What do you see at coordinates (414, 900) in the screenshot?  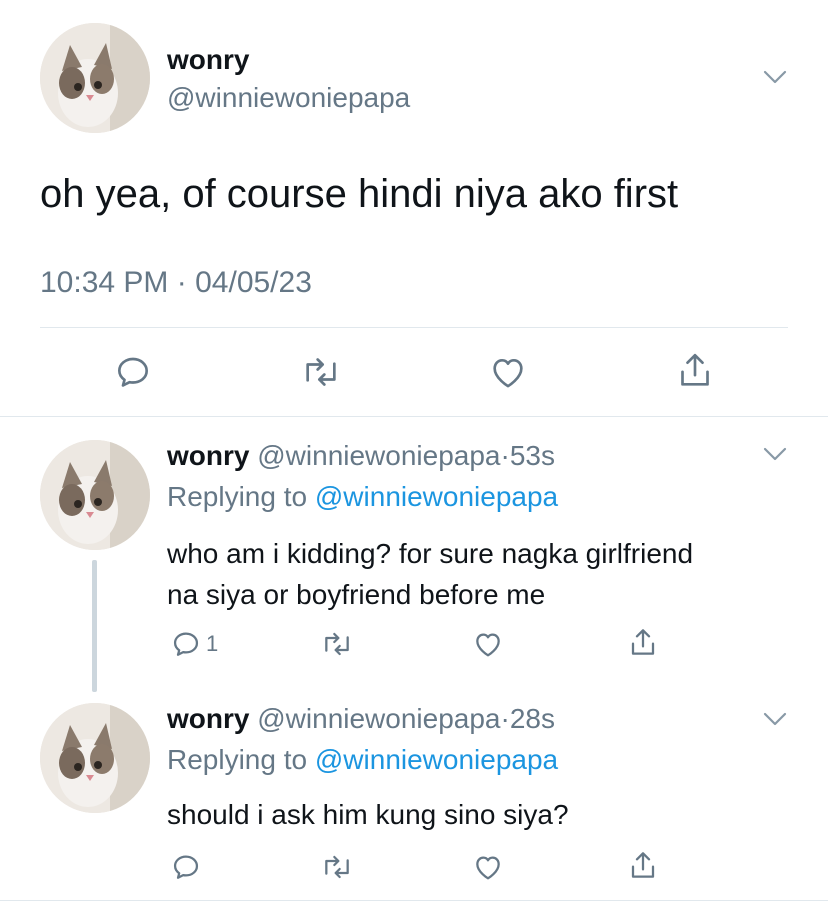 I see `bottom-divider` at bounding box center [414, 900].